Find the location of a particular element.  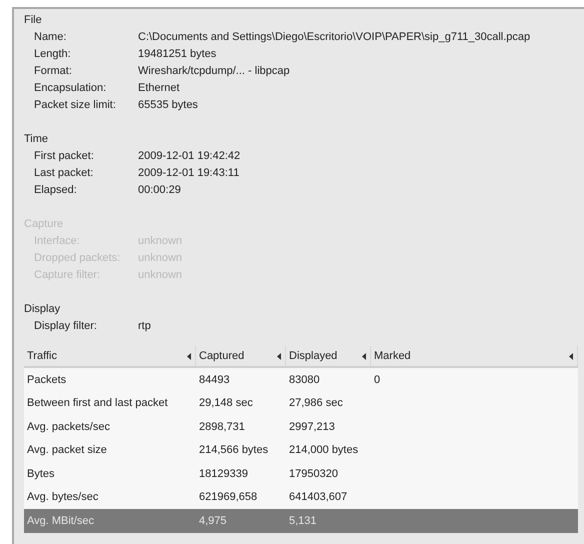

section-heading: Time is located at coordinates (37, 139).